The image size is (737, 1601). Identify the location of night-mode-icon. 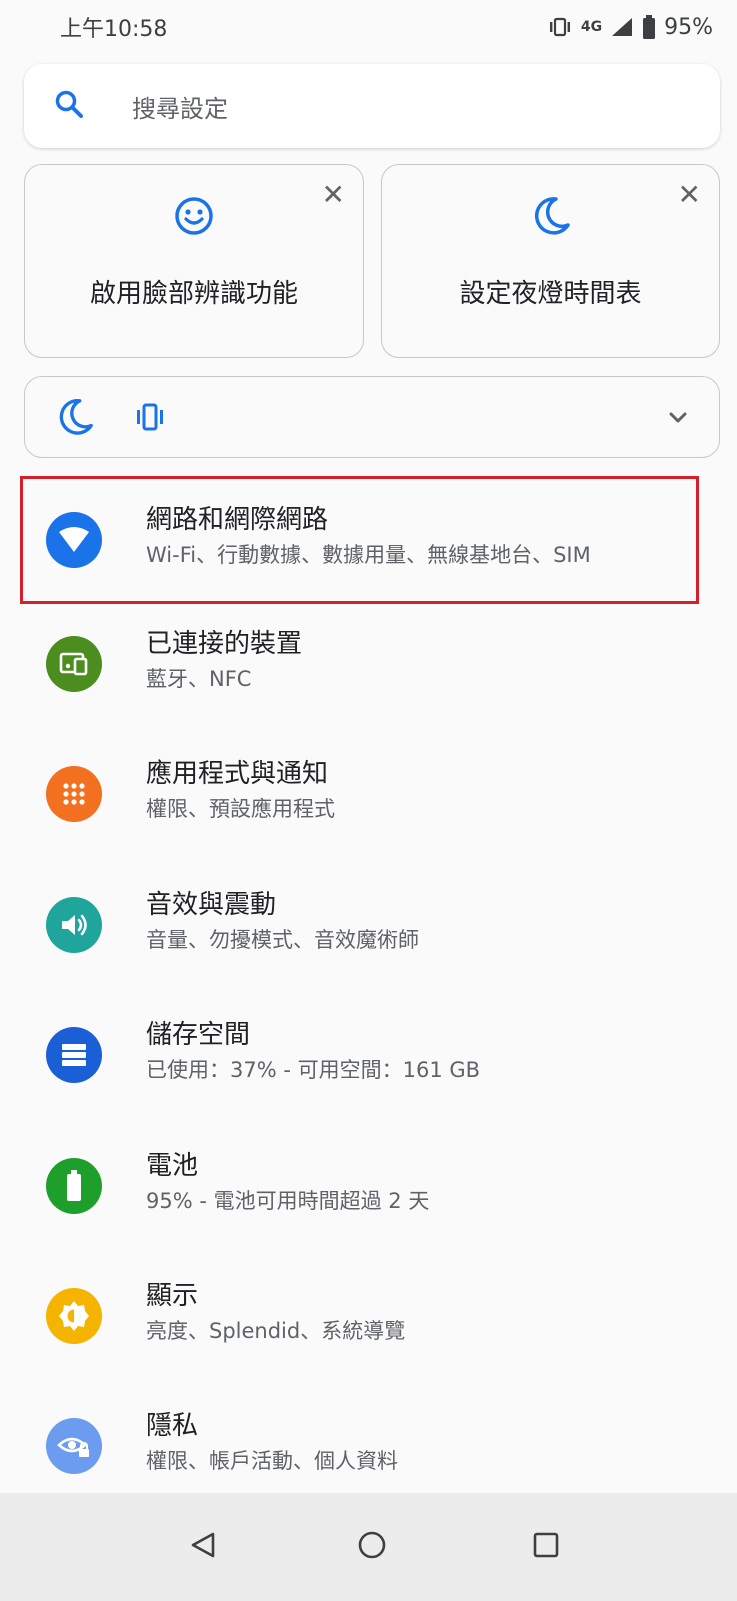
(75, 419).